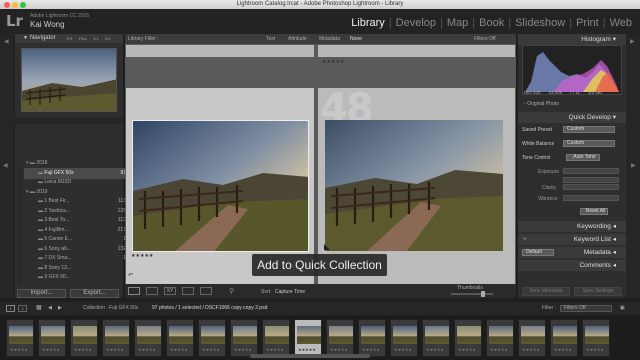  What do you see at coordinates (368, 23) in the screenshot?
I see `module-library: Library` at bounding box center [368, 23].